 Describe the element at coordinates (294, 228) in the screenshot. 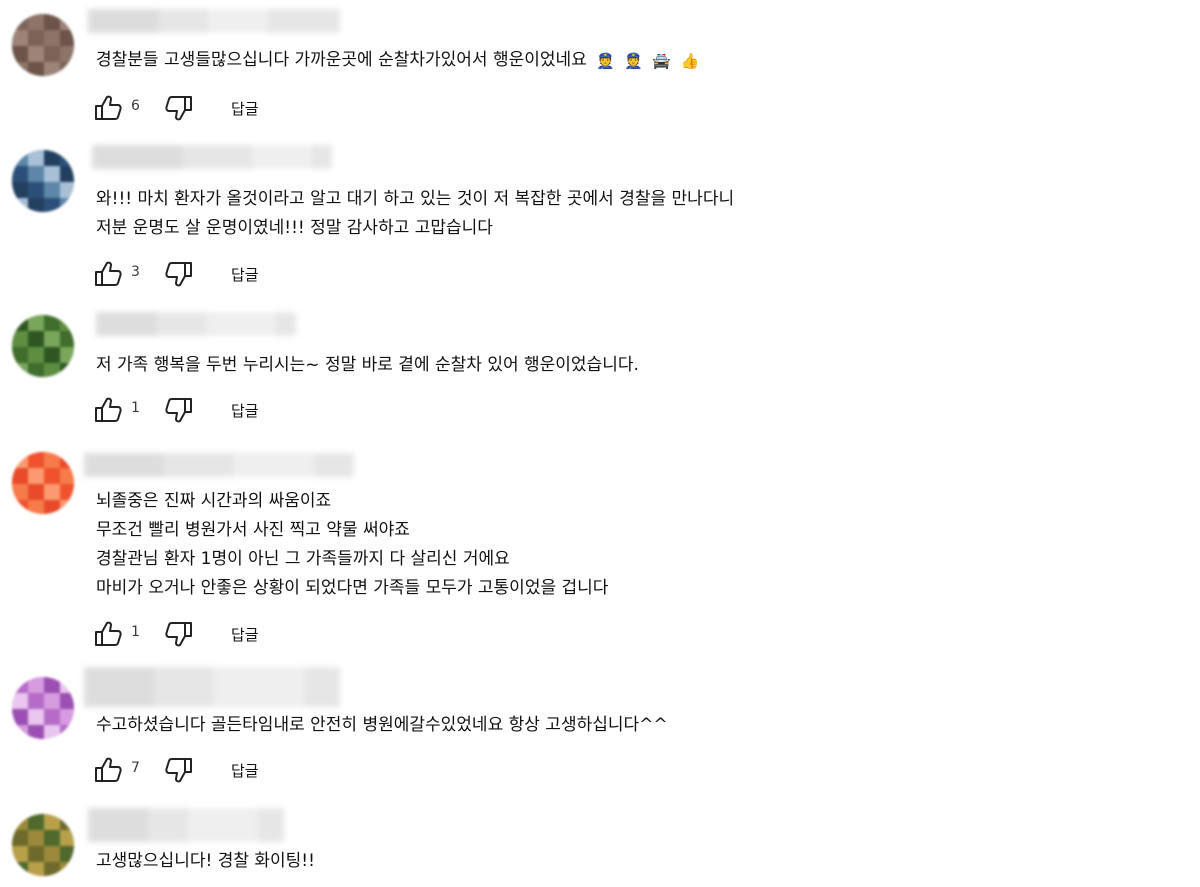

I see `comment-line: 저분 운명도 살 운명이였네!!! 정말 감사하고 고맙습니다` at that location.